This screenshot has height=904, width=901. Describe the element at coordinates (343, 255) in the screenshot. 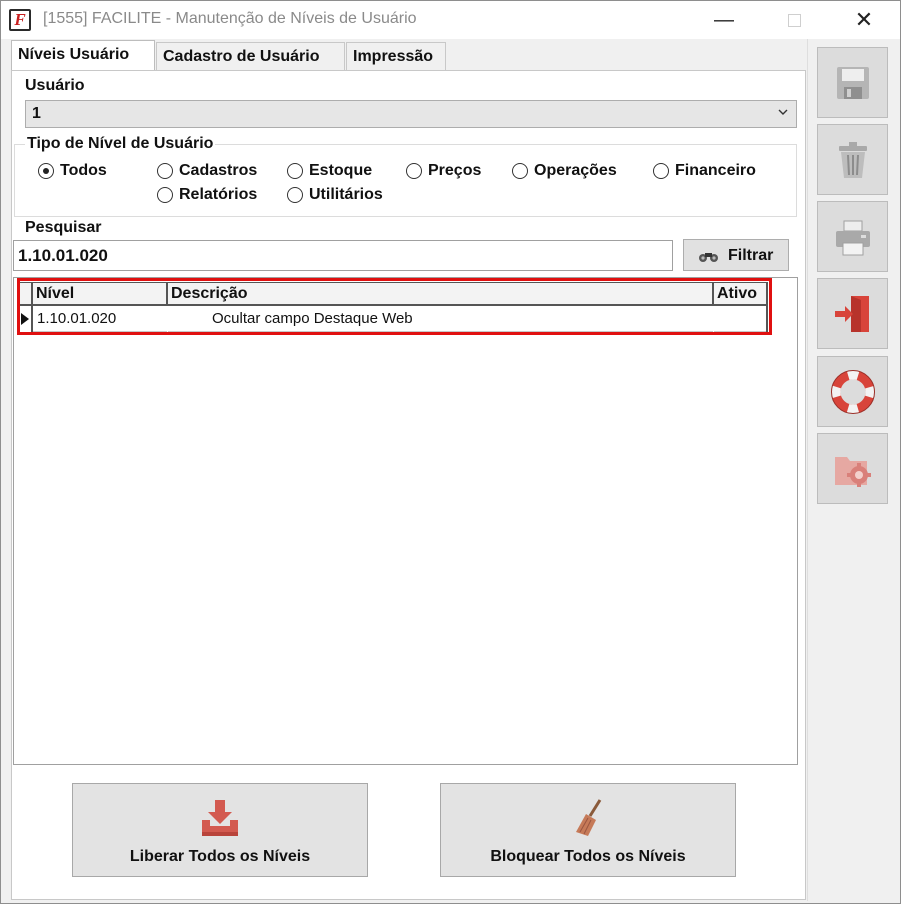

I see `search-input: 1.10.01.020` at that location.